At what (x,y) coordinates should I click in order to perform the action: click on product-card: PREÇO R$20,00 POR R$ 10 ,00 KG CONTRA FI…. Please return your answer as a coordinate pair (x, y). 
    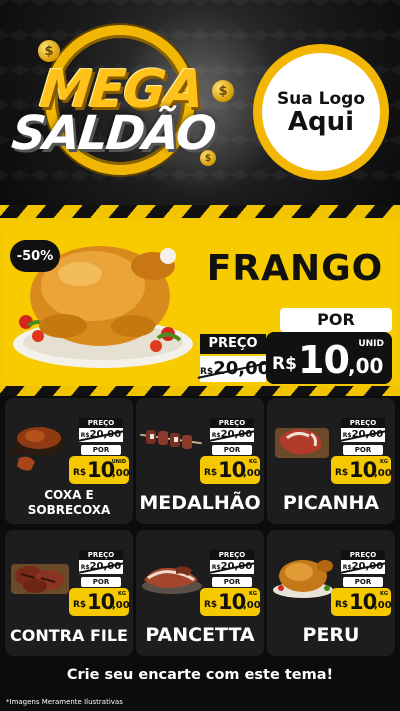
    Looking at the image, I should click on (69, 593).